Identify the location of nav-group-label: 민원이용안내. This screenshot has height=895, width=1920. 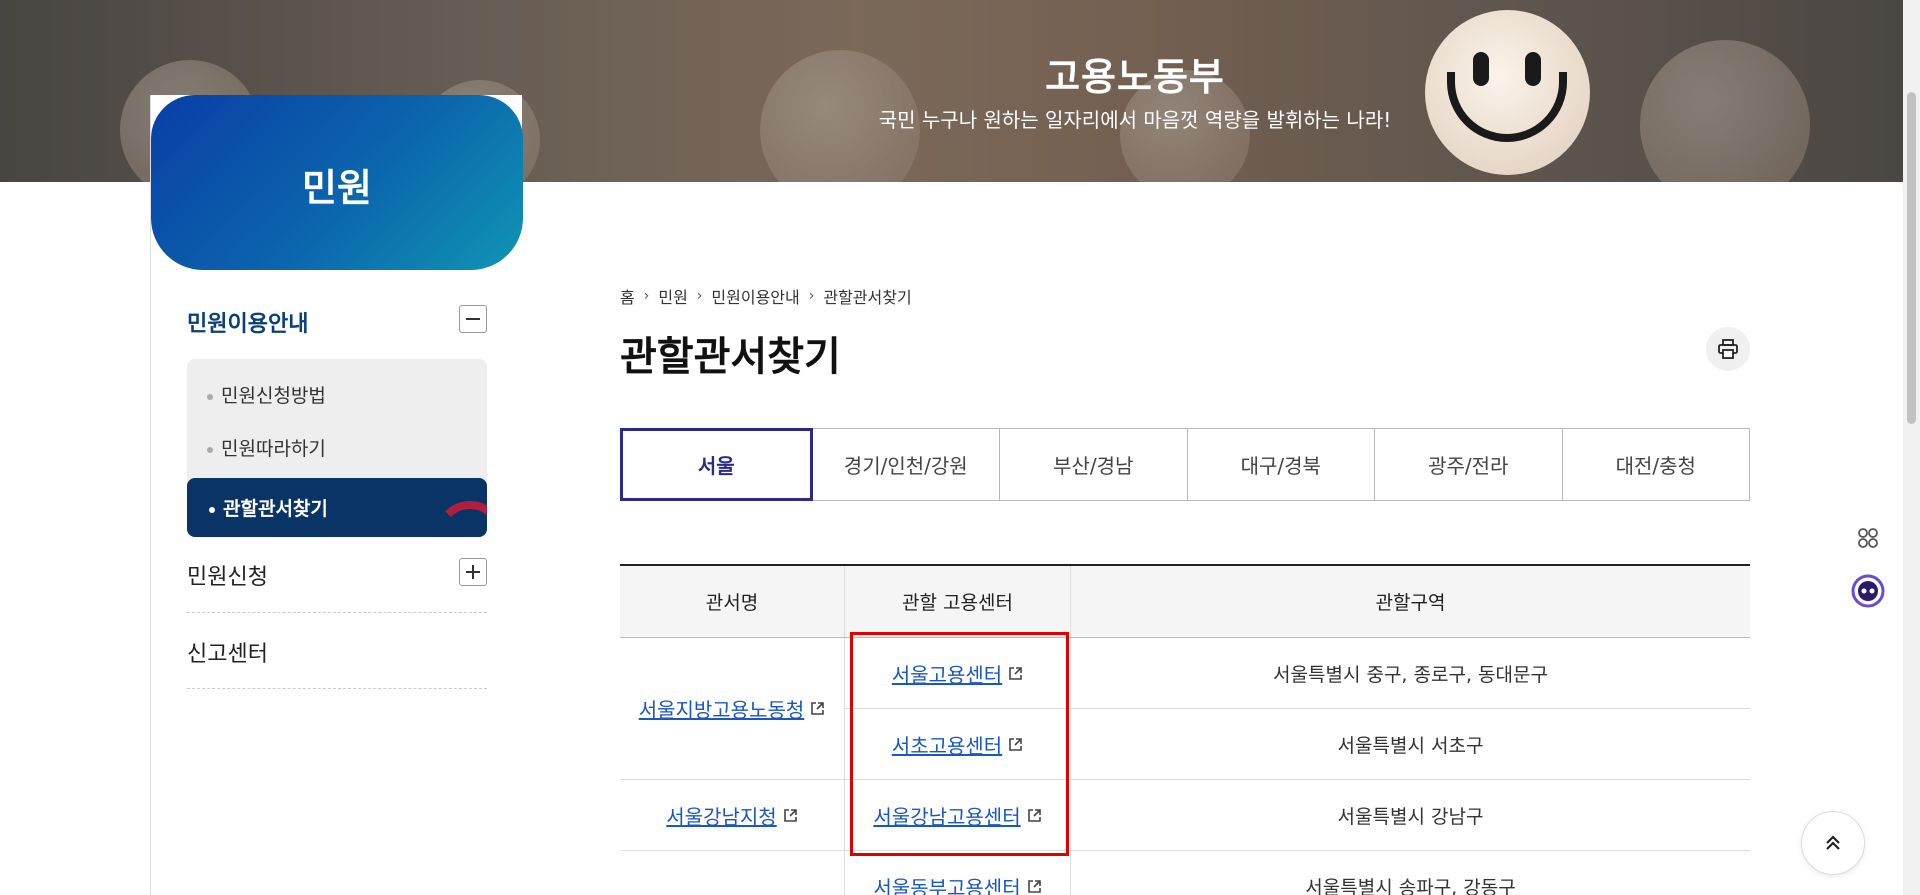
(247, 322).